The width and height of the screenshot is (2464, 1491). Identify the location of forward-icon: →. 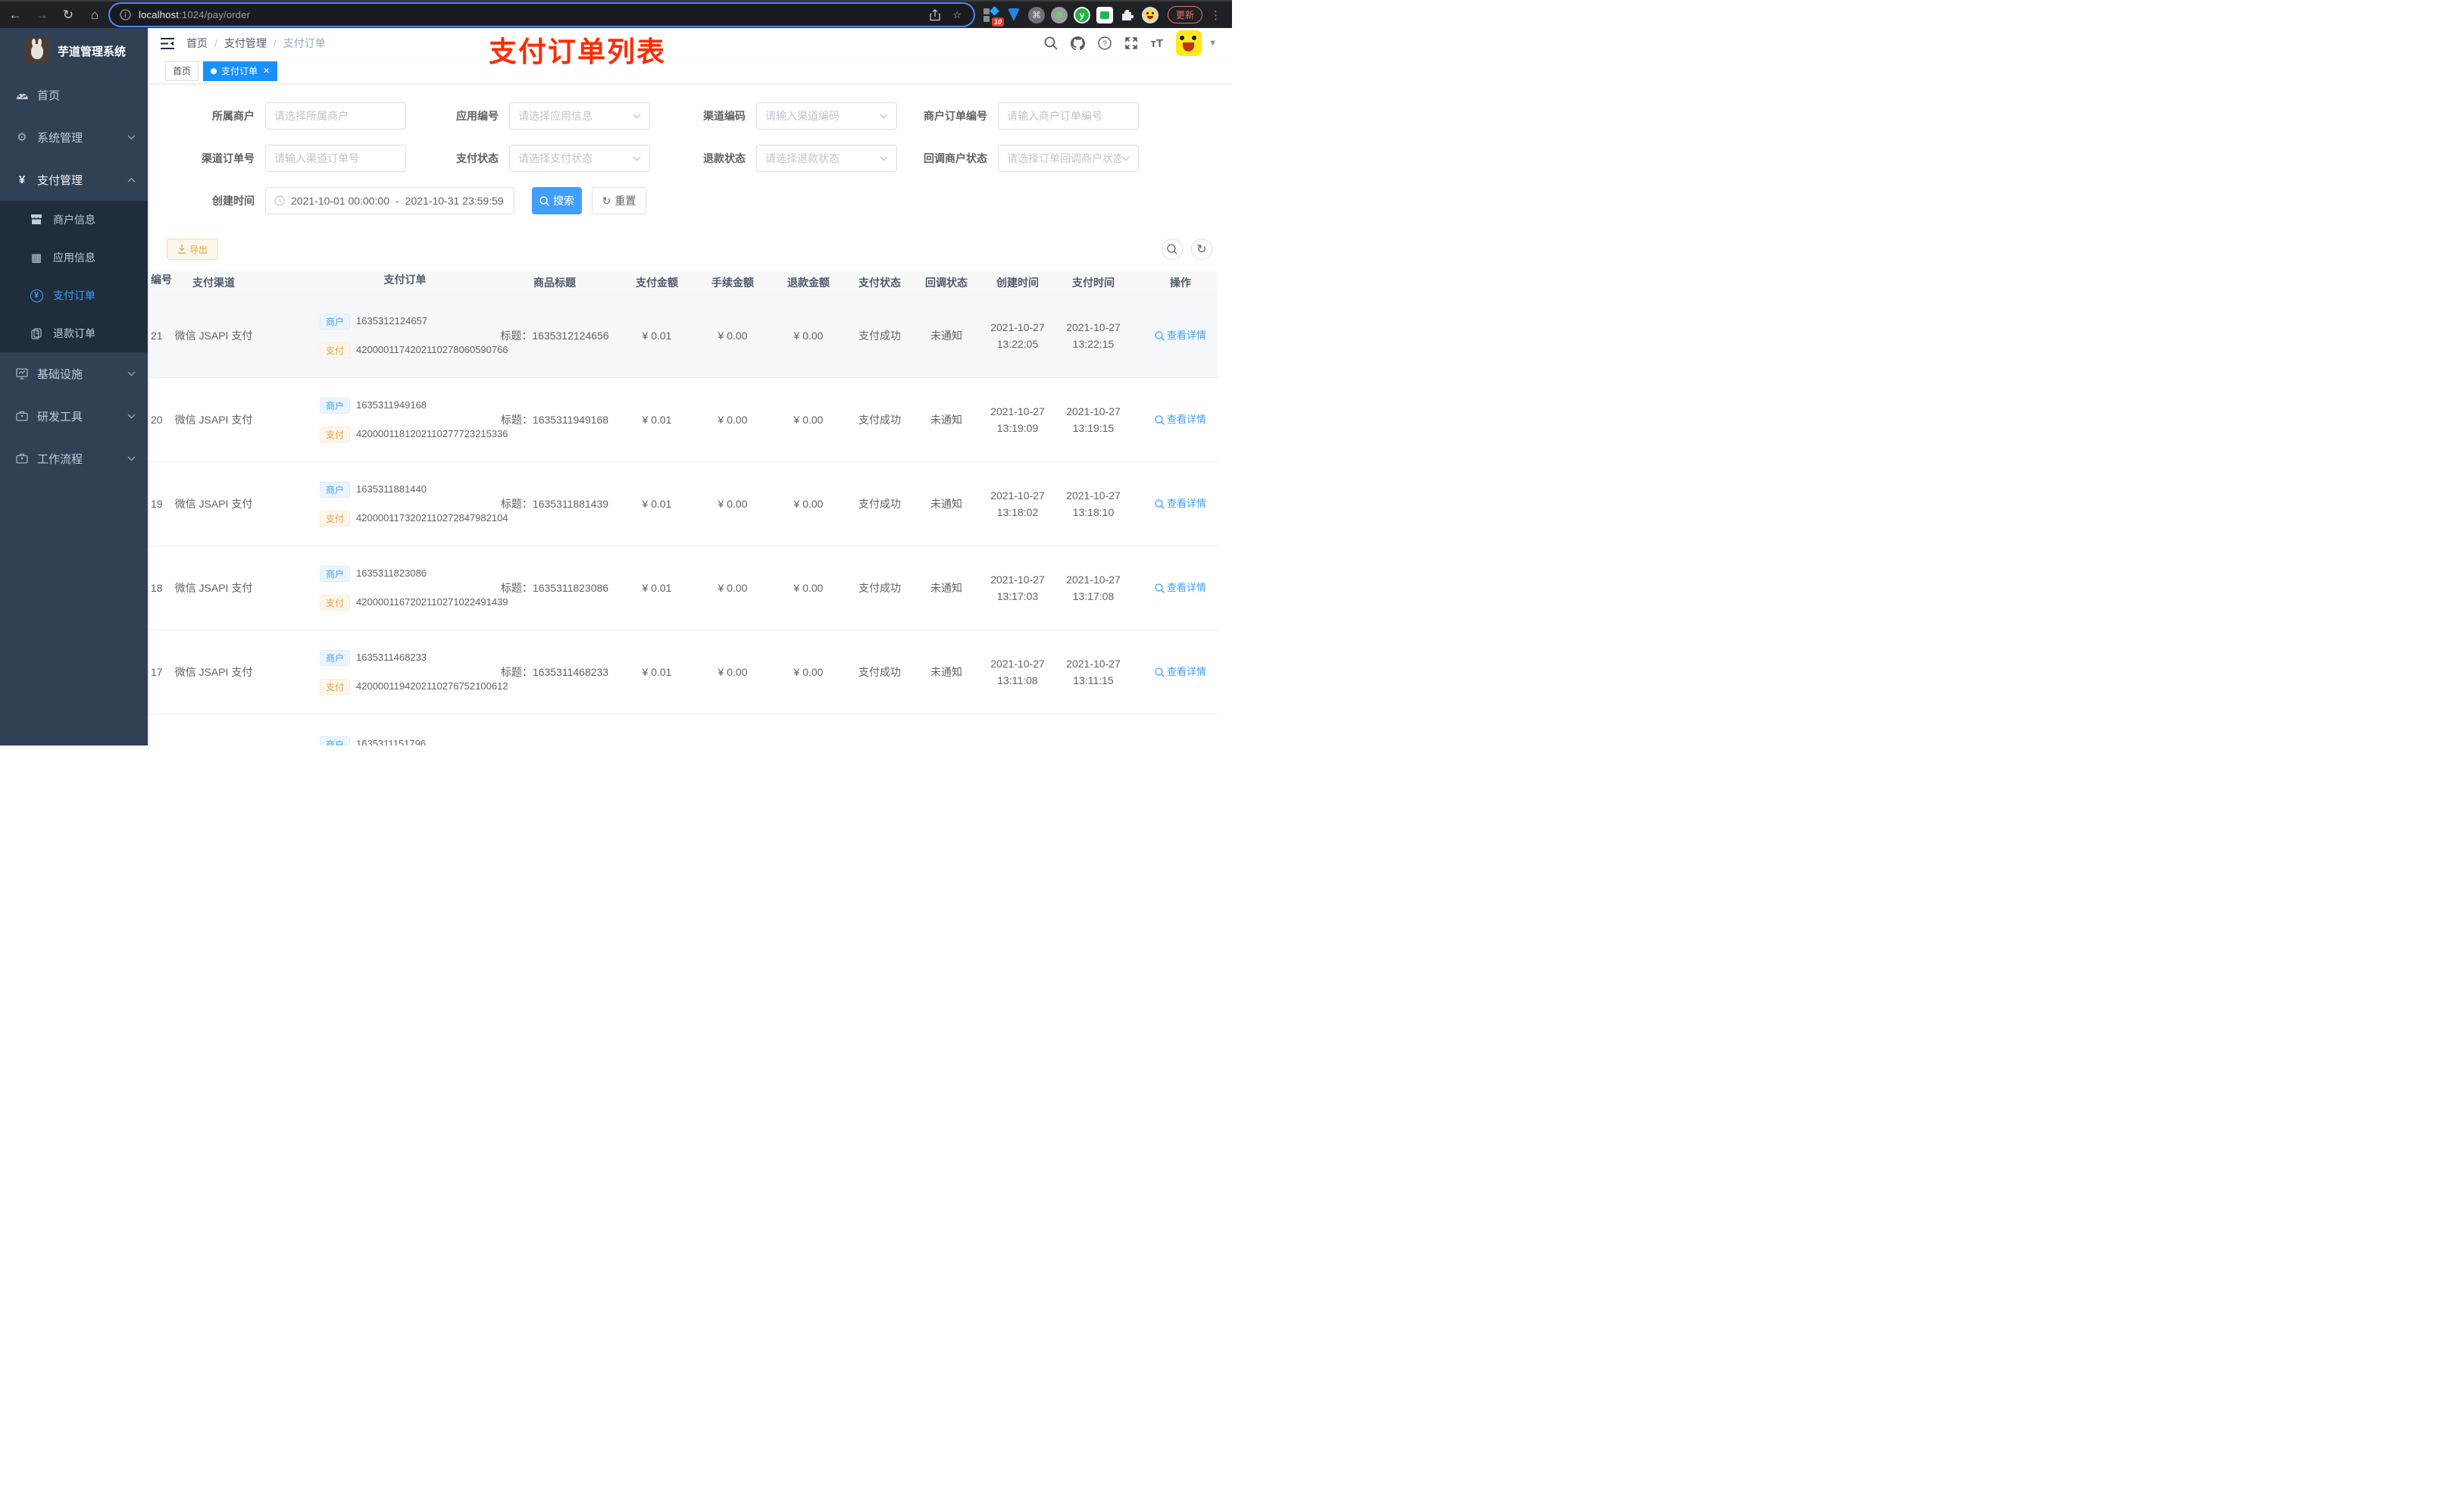
(41, 15).